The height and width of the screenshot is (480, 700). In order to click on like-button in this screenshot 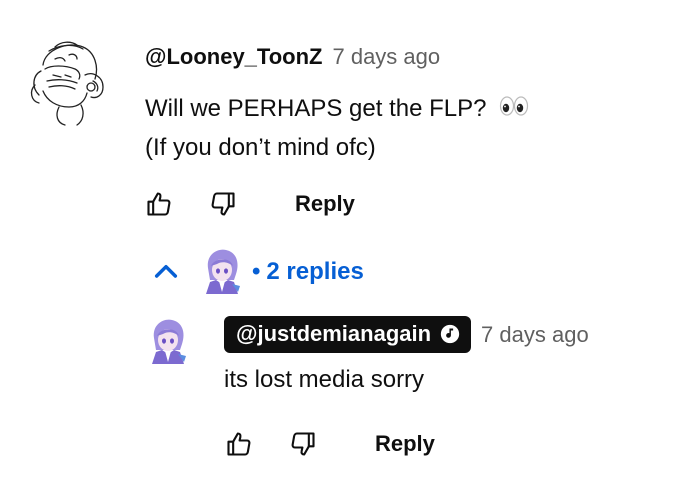, I will do `click(159, 204)`.